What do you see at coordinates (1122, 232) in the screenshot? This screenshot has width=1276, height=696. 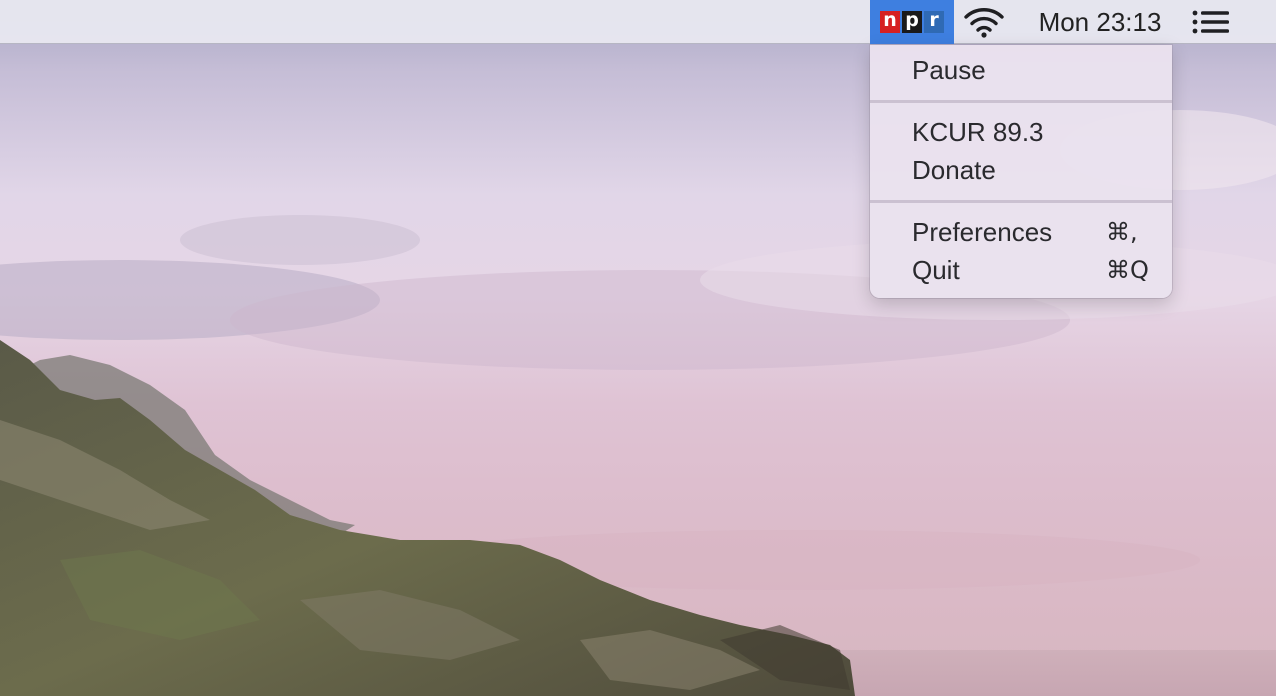 I see `preferences-shortcut: ⌘,` at bounding box center [1122, 232].